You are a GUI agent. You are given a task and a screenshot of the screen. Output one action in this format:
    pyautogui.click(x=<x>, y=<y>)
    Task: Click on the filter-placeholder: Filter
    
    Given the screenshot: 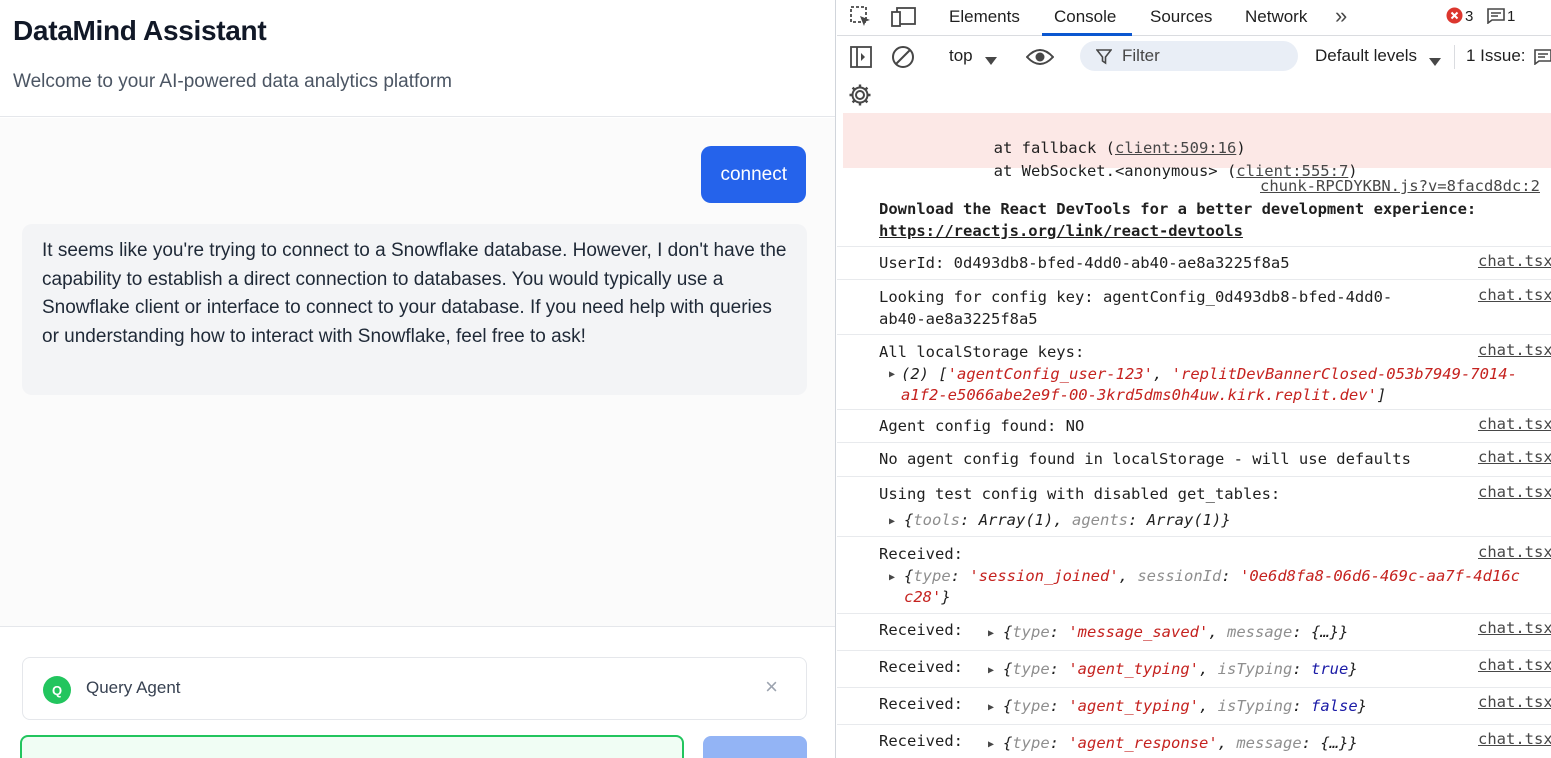 What is the action you would take?
    pyautogui.click(x=1141, y=55)
    